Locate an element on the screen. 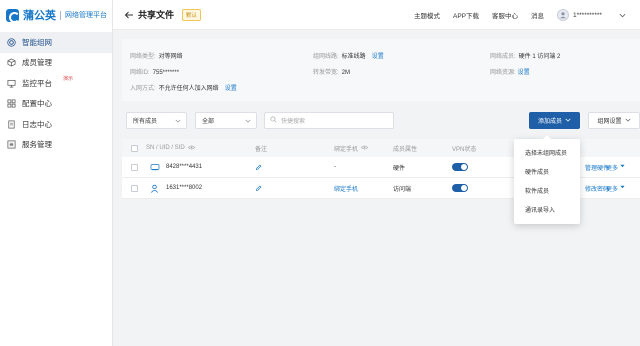 The width and height of the screenshot is (640, 346). dropdown-item-contacts-import: 通讯录导入 is located at coordinates (547, 209).